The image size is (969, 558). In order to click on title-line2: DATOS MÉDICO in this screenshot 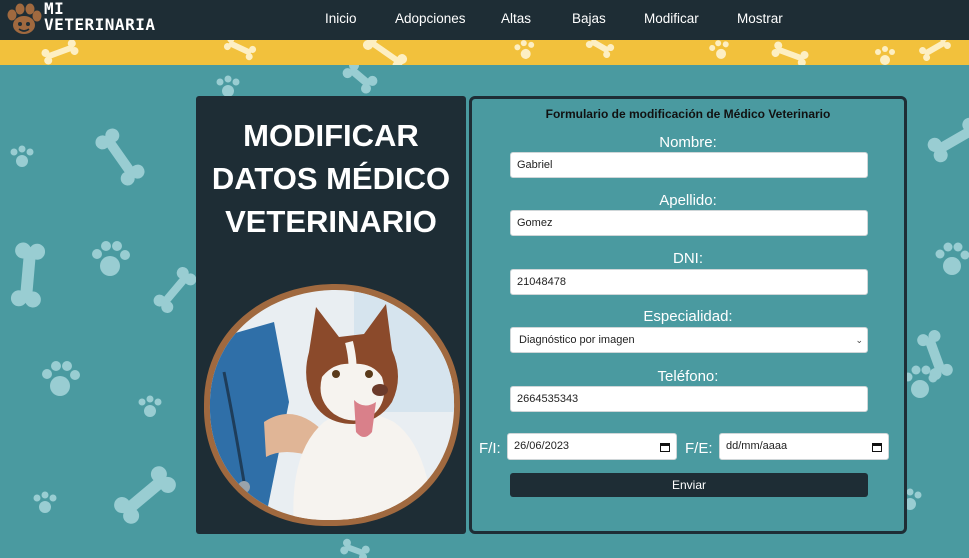, I will do `click(331, 178)`.